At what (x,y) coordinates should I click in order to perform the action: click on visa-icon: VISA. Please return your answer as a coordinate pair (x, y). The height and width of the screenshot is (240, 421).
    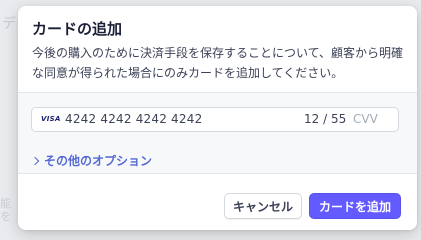
    Looking at the image, I should click on (51, 119).